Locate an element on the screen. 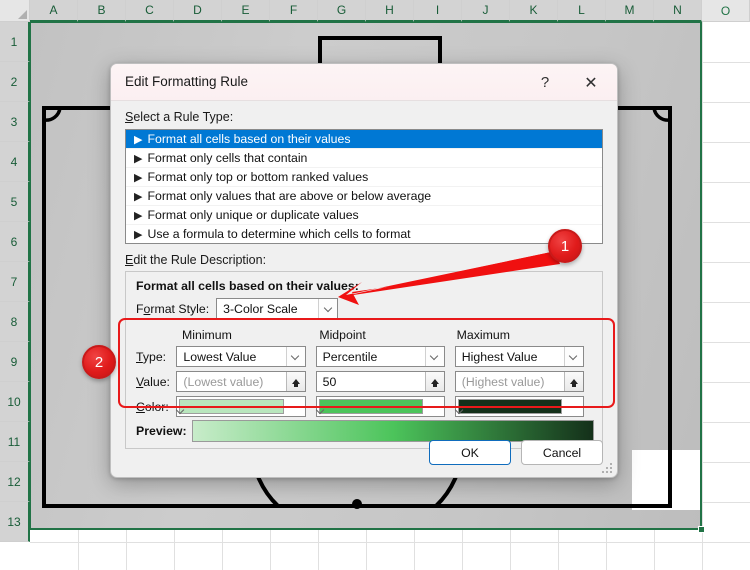  row-headers: 1 2 3 4 5 6 7 8 9 10 11 12 13 is located at coordinates (15, 282).